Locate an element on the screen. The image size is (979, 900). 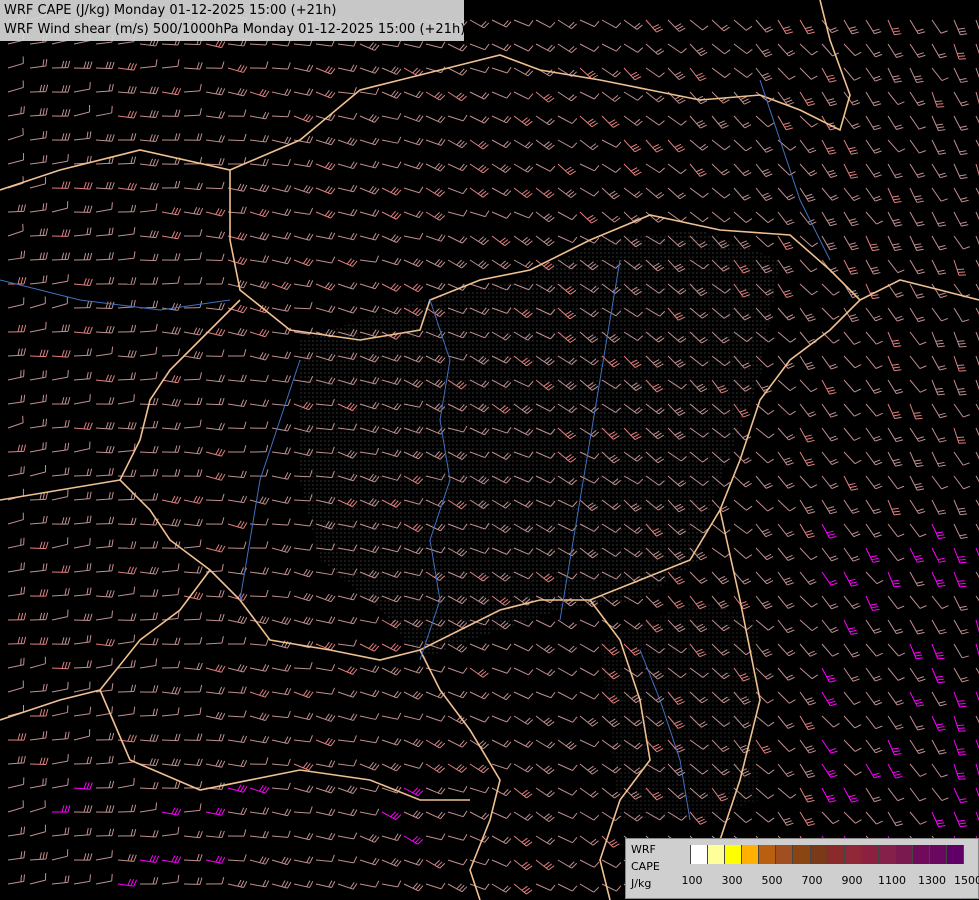
stipple-region-east is located at coordinates (680, 710).